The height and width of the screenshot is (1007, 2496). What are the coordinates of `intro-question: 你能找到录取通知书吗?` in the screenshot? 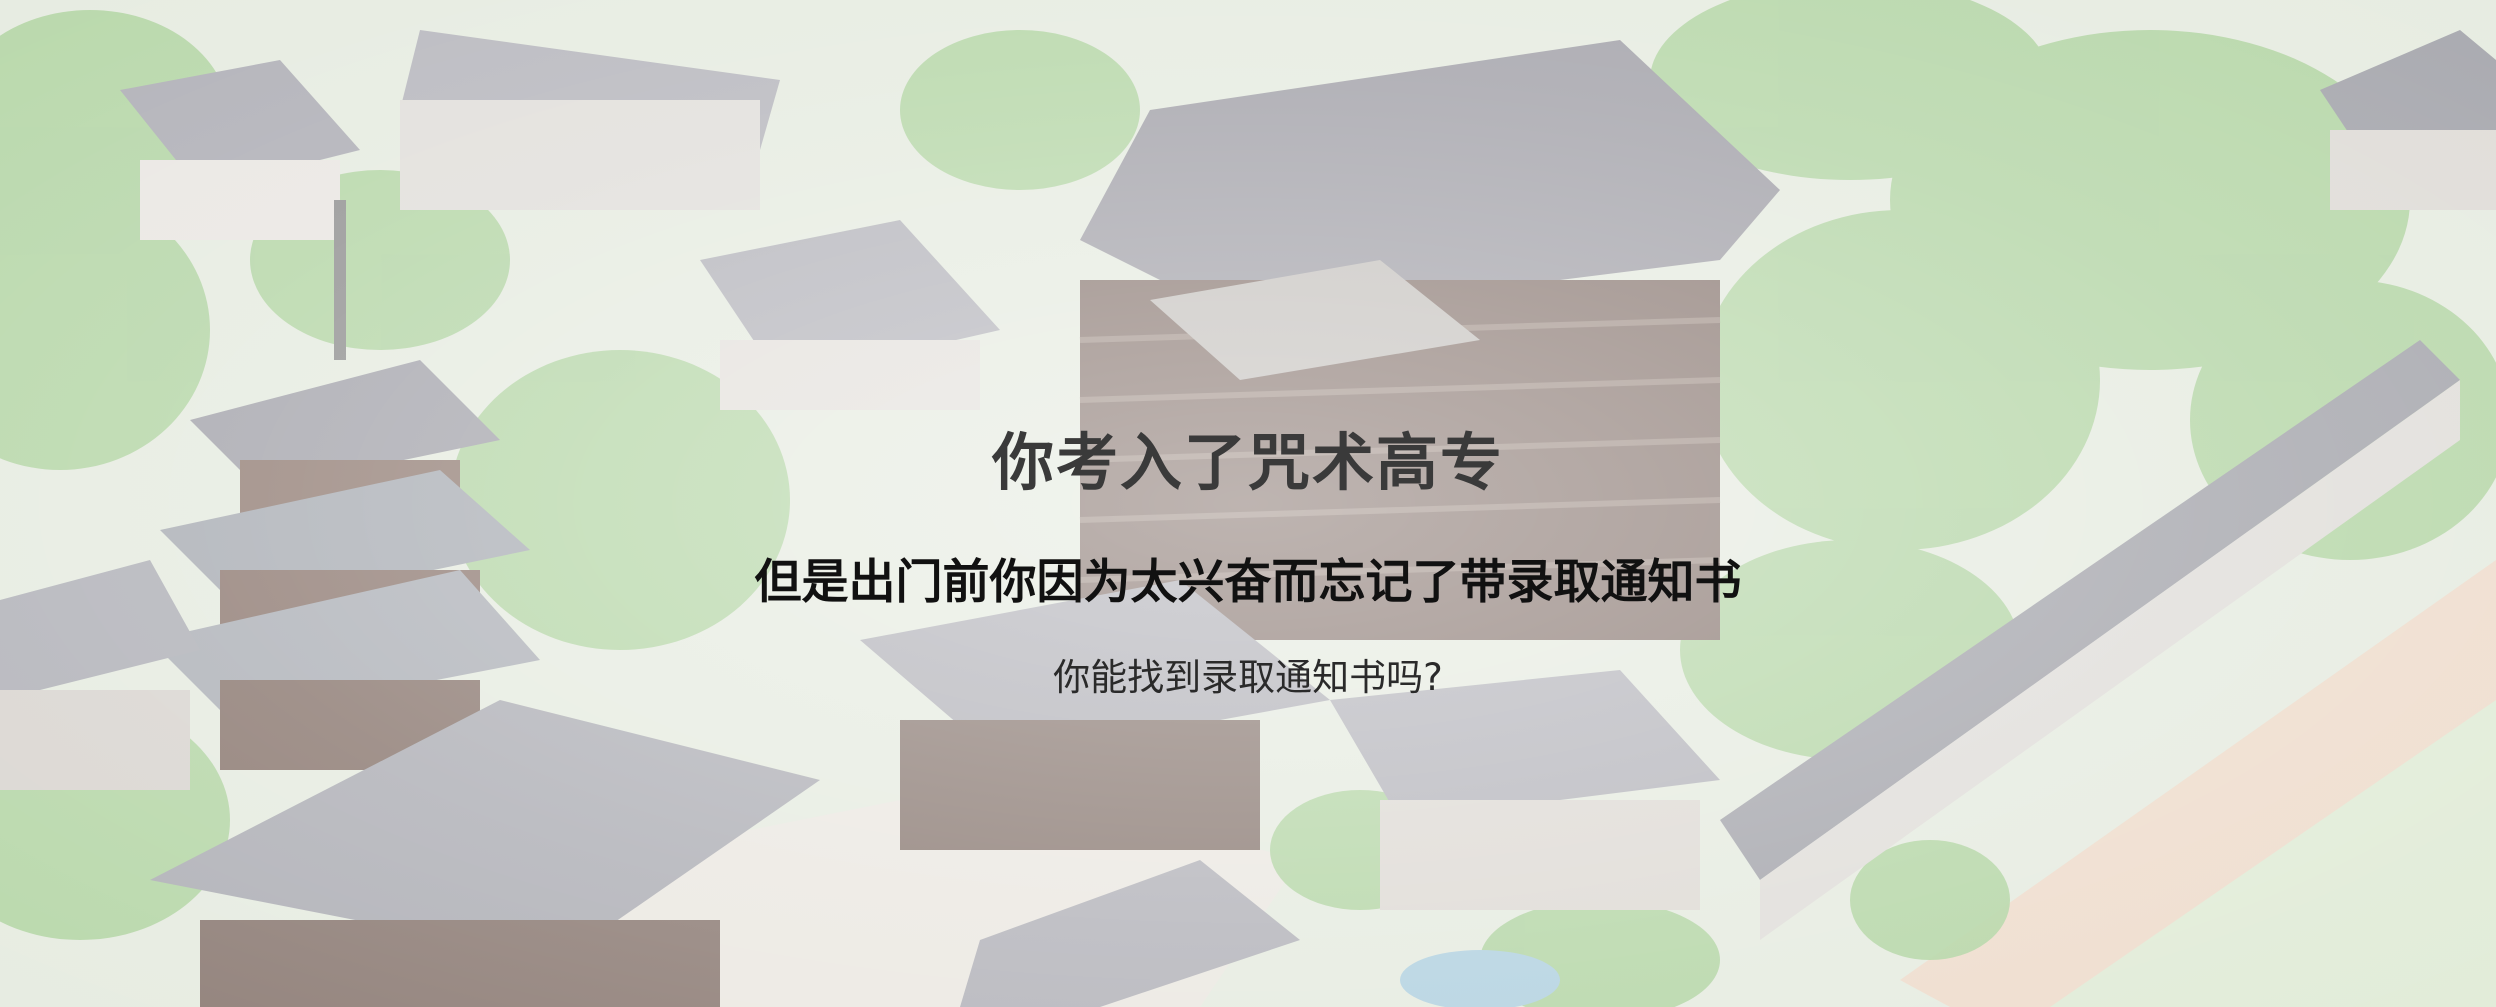 It's located at (1248, 677).